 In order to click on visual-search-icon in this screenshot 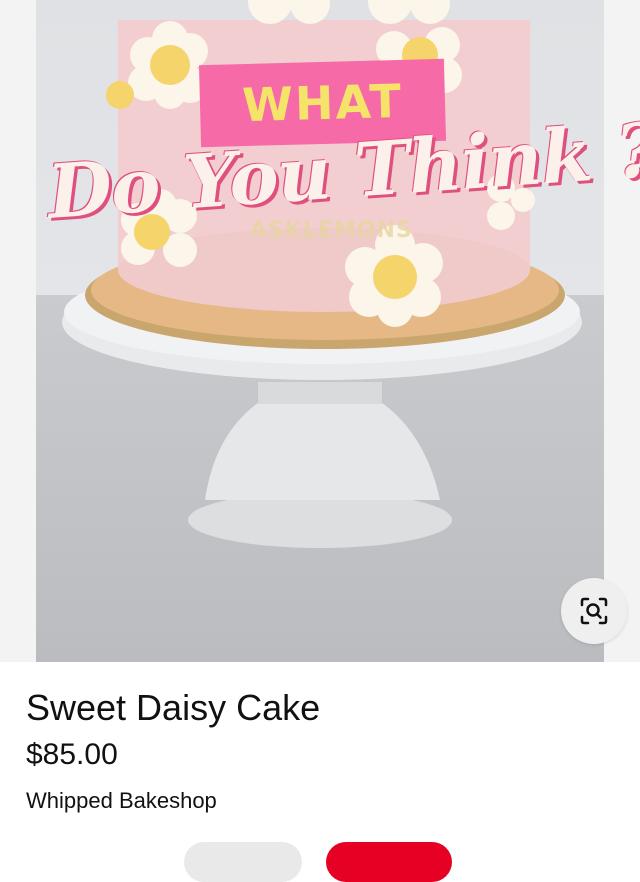, I will do `click(594, 611)`.